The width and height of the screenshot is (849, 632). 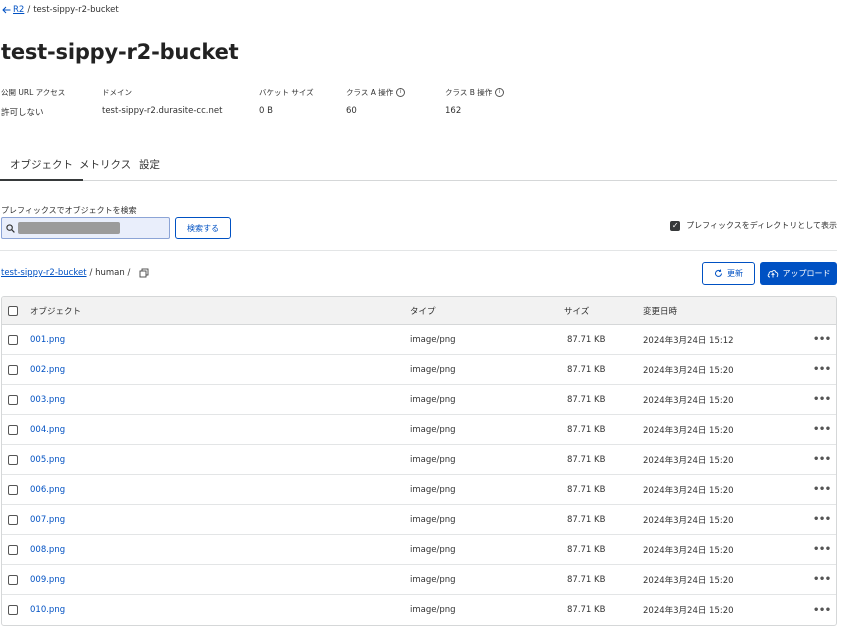 I want to click on meta-label: ドメイン, so click(x=117, y=92).